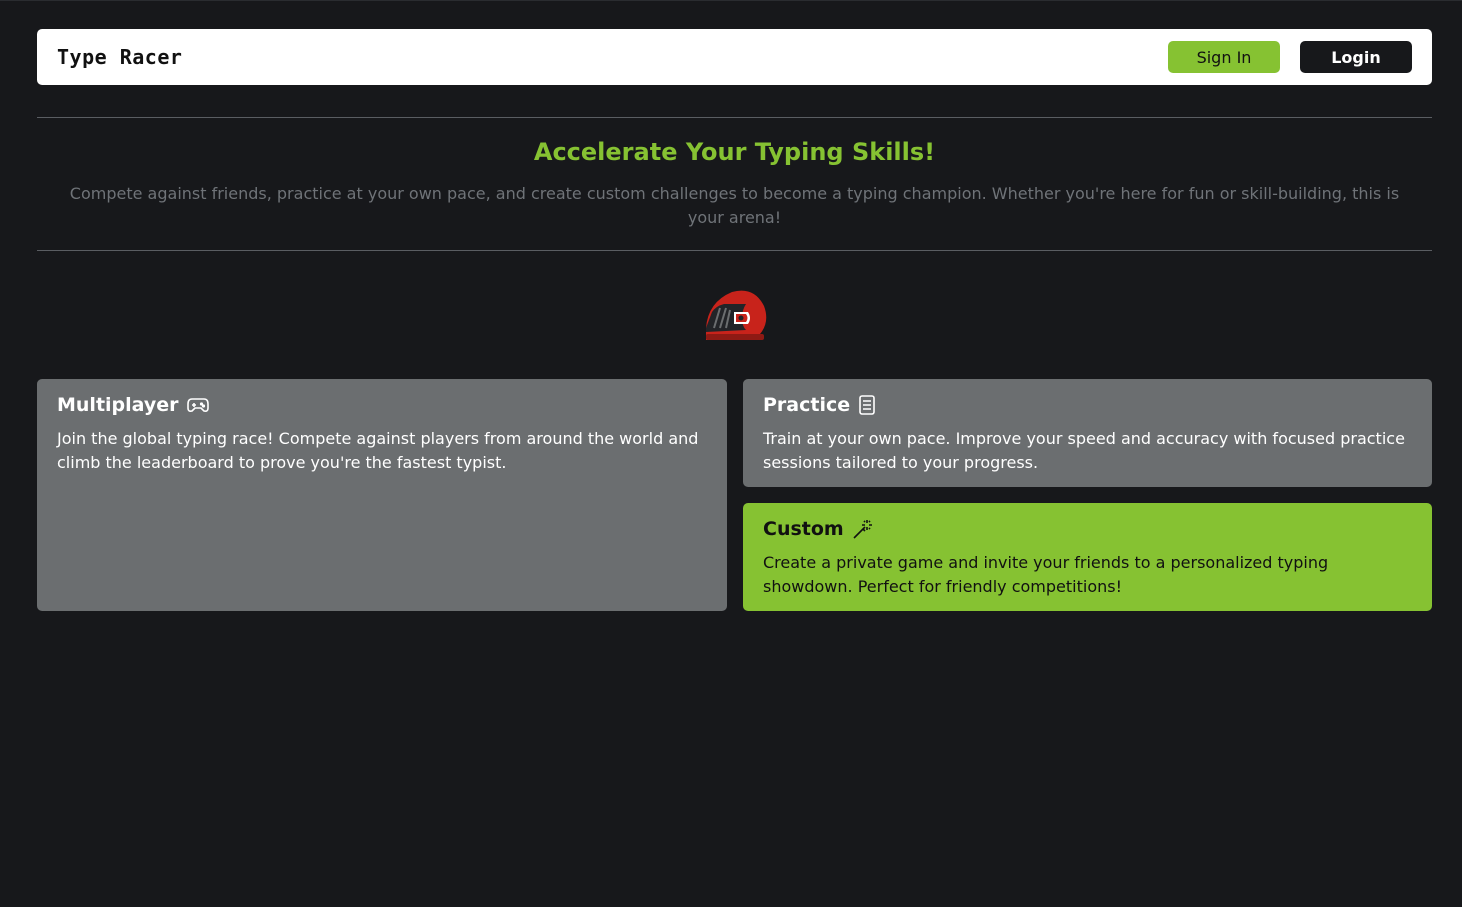 This screenshot has height=907, width=1462. What do you see at coordinates (1356, 57) in the screenshot?
I see `login-button: Login` at bounding box center [1356, 57].